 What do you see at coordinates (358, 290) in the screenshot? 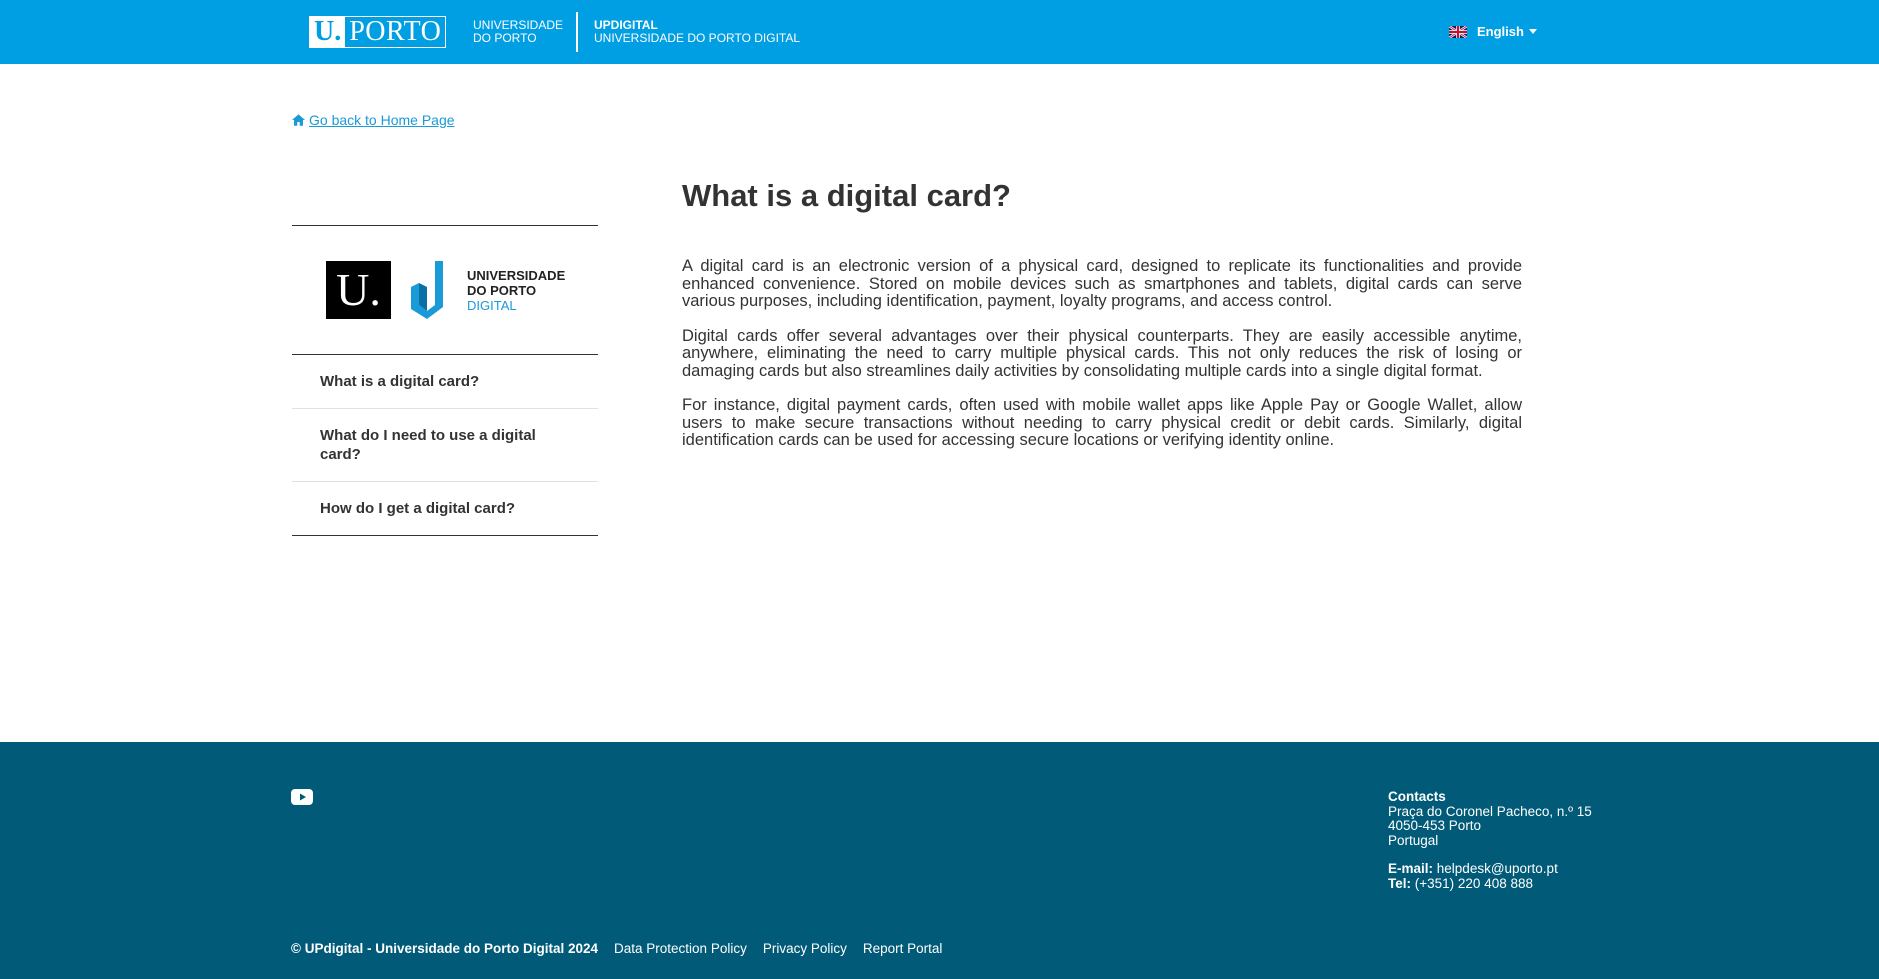
I see `logo-u-block: U.` at bounding box center [358, 290].